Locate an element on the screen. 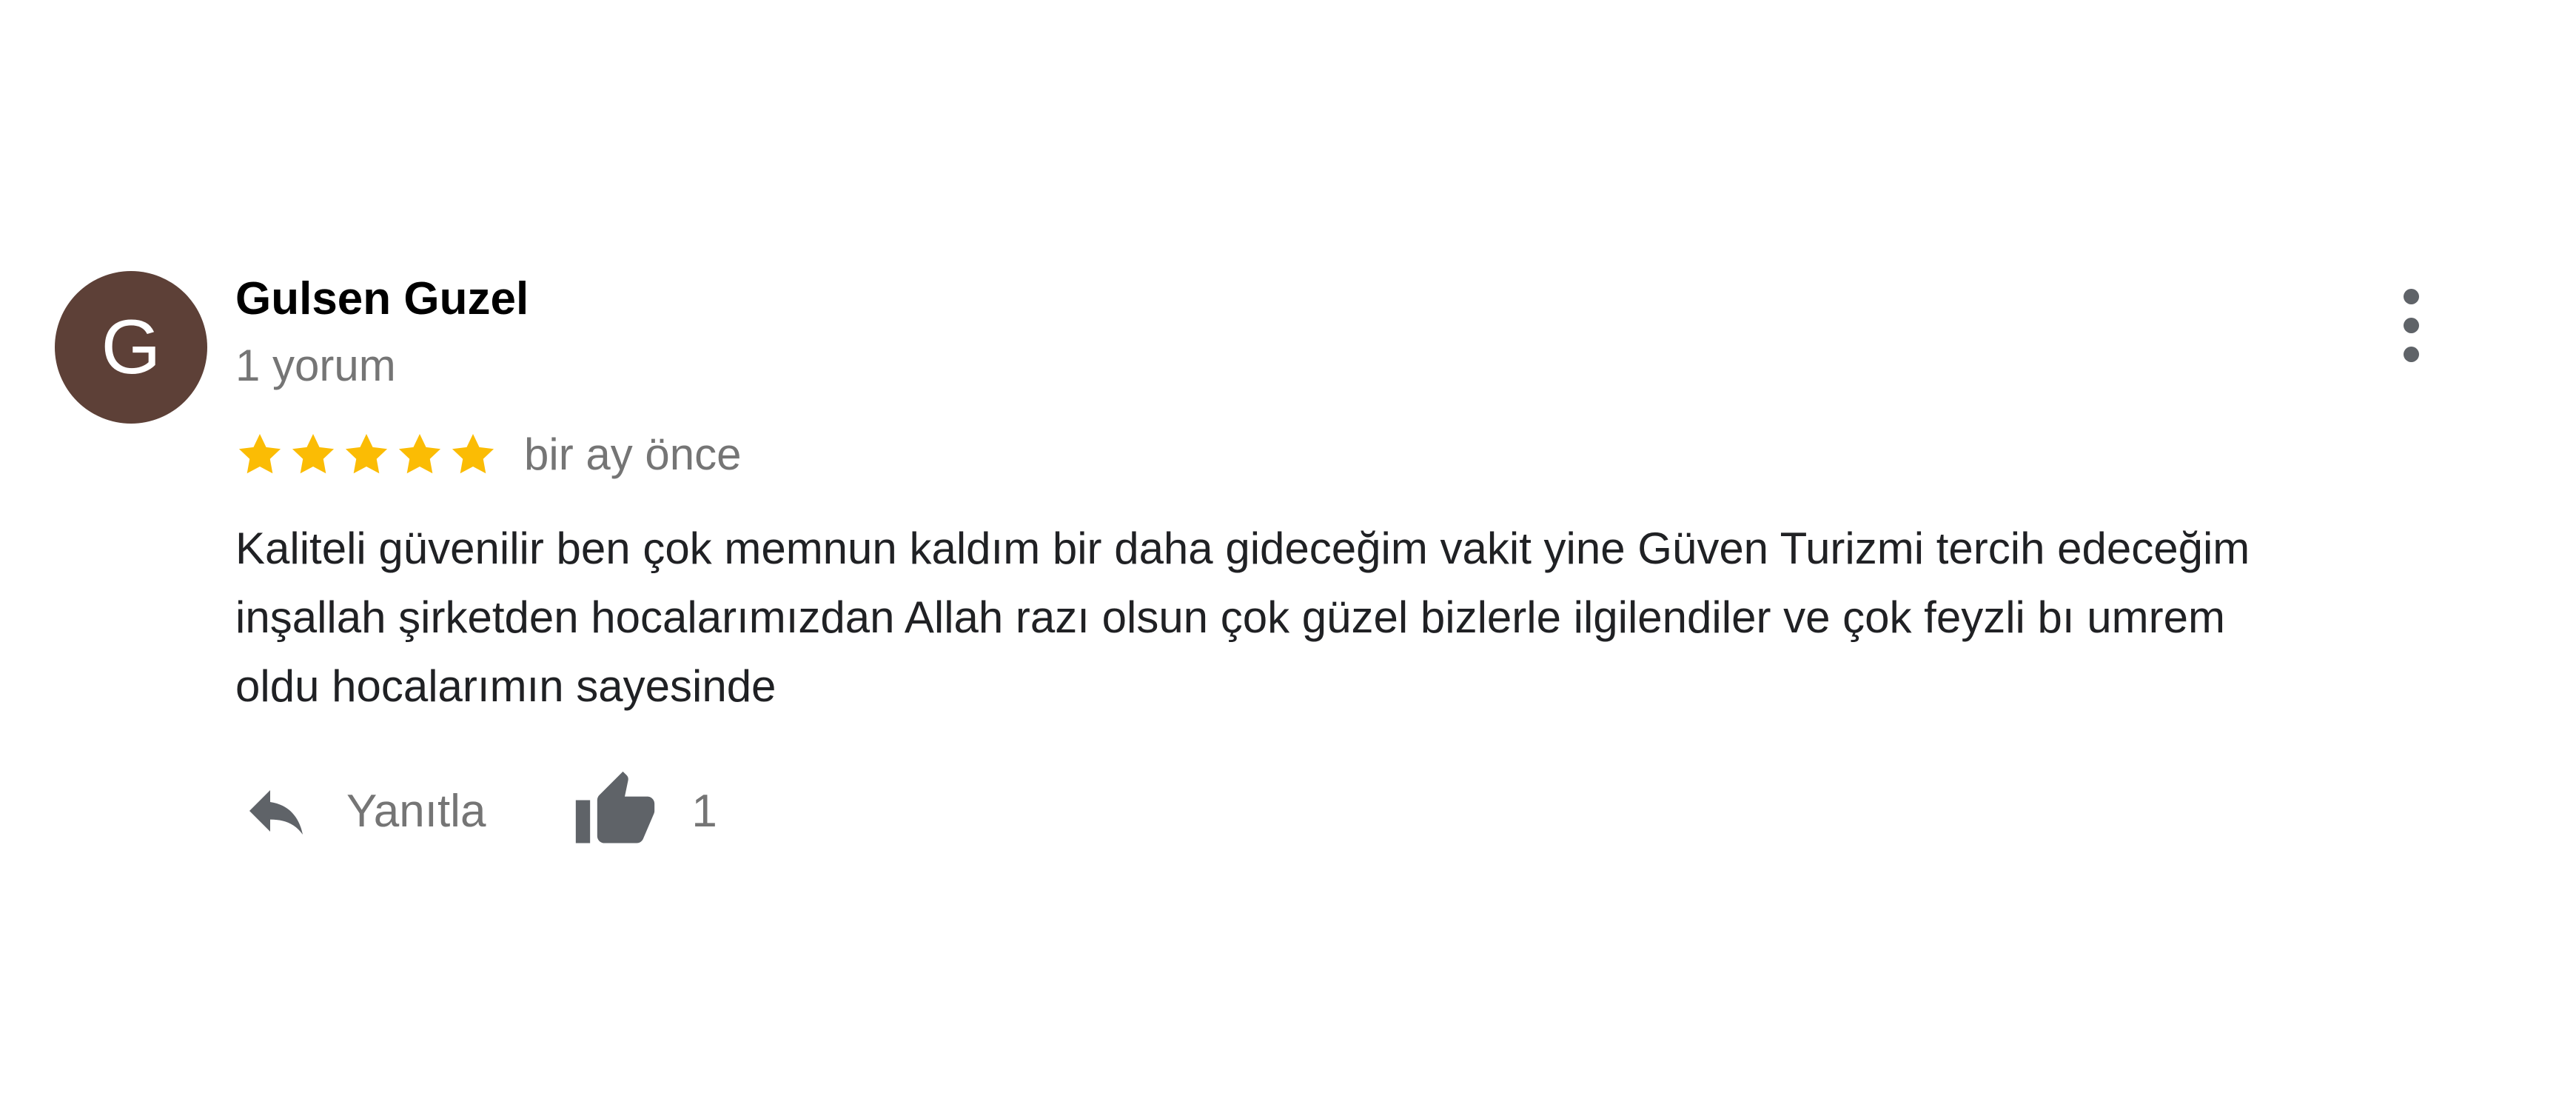 The width and height of the screenshot is (2576, 1096). rating-row: bir ay önce is located at coordinates (488, 454).